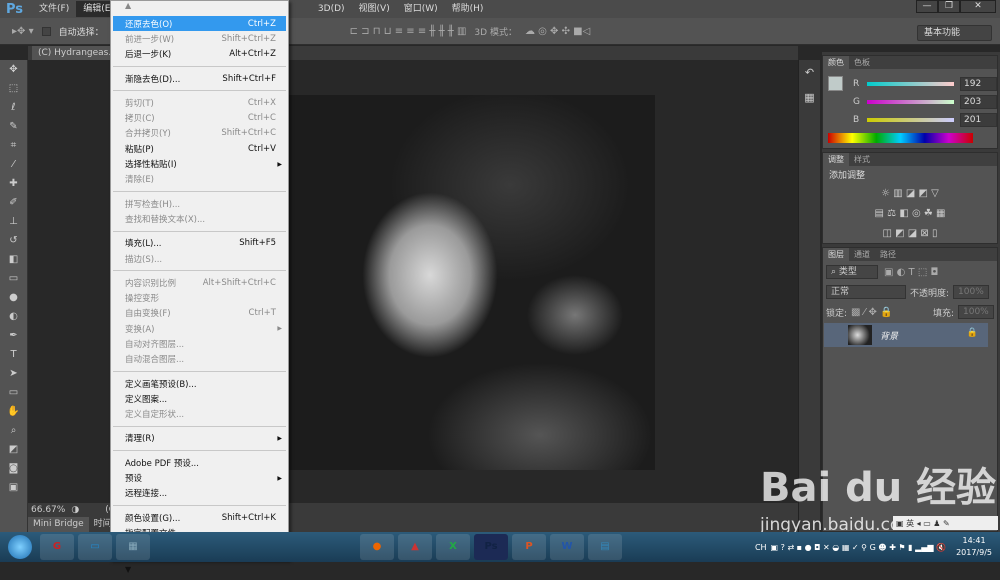 The image size is (1000, 580). Describe the element at coordinates (862, 254) in the screenshot. I see `tab-channels: 通道` at that location.